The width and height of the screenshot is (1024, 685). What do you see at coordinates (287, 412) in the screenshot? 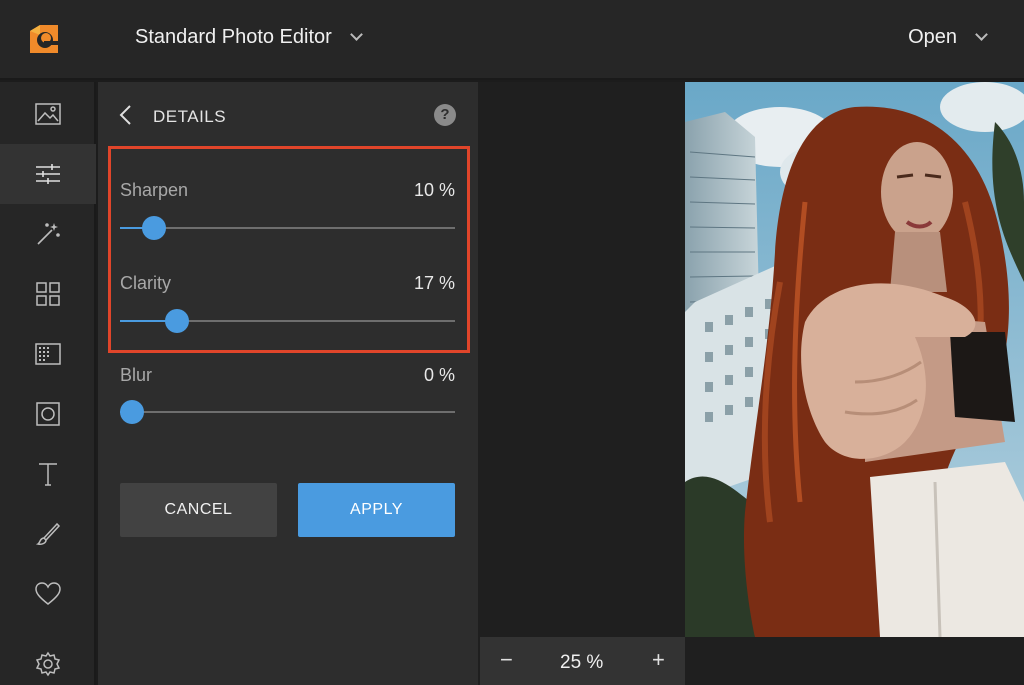
I see `blur-slider` at bounding box center [287, 412].